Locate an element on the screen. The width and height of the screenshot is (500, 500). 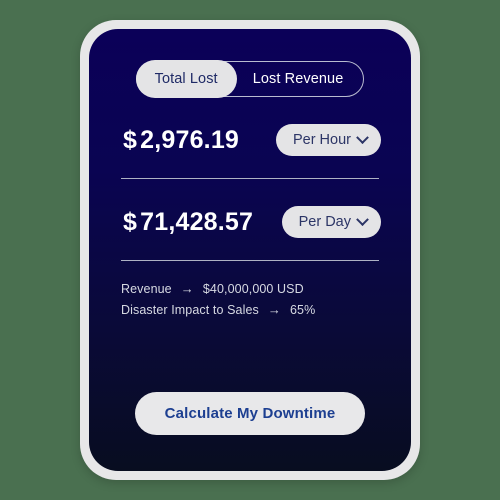
cta-container: Calculate My Downtime is located at coordinates (250, 413).